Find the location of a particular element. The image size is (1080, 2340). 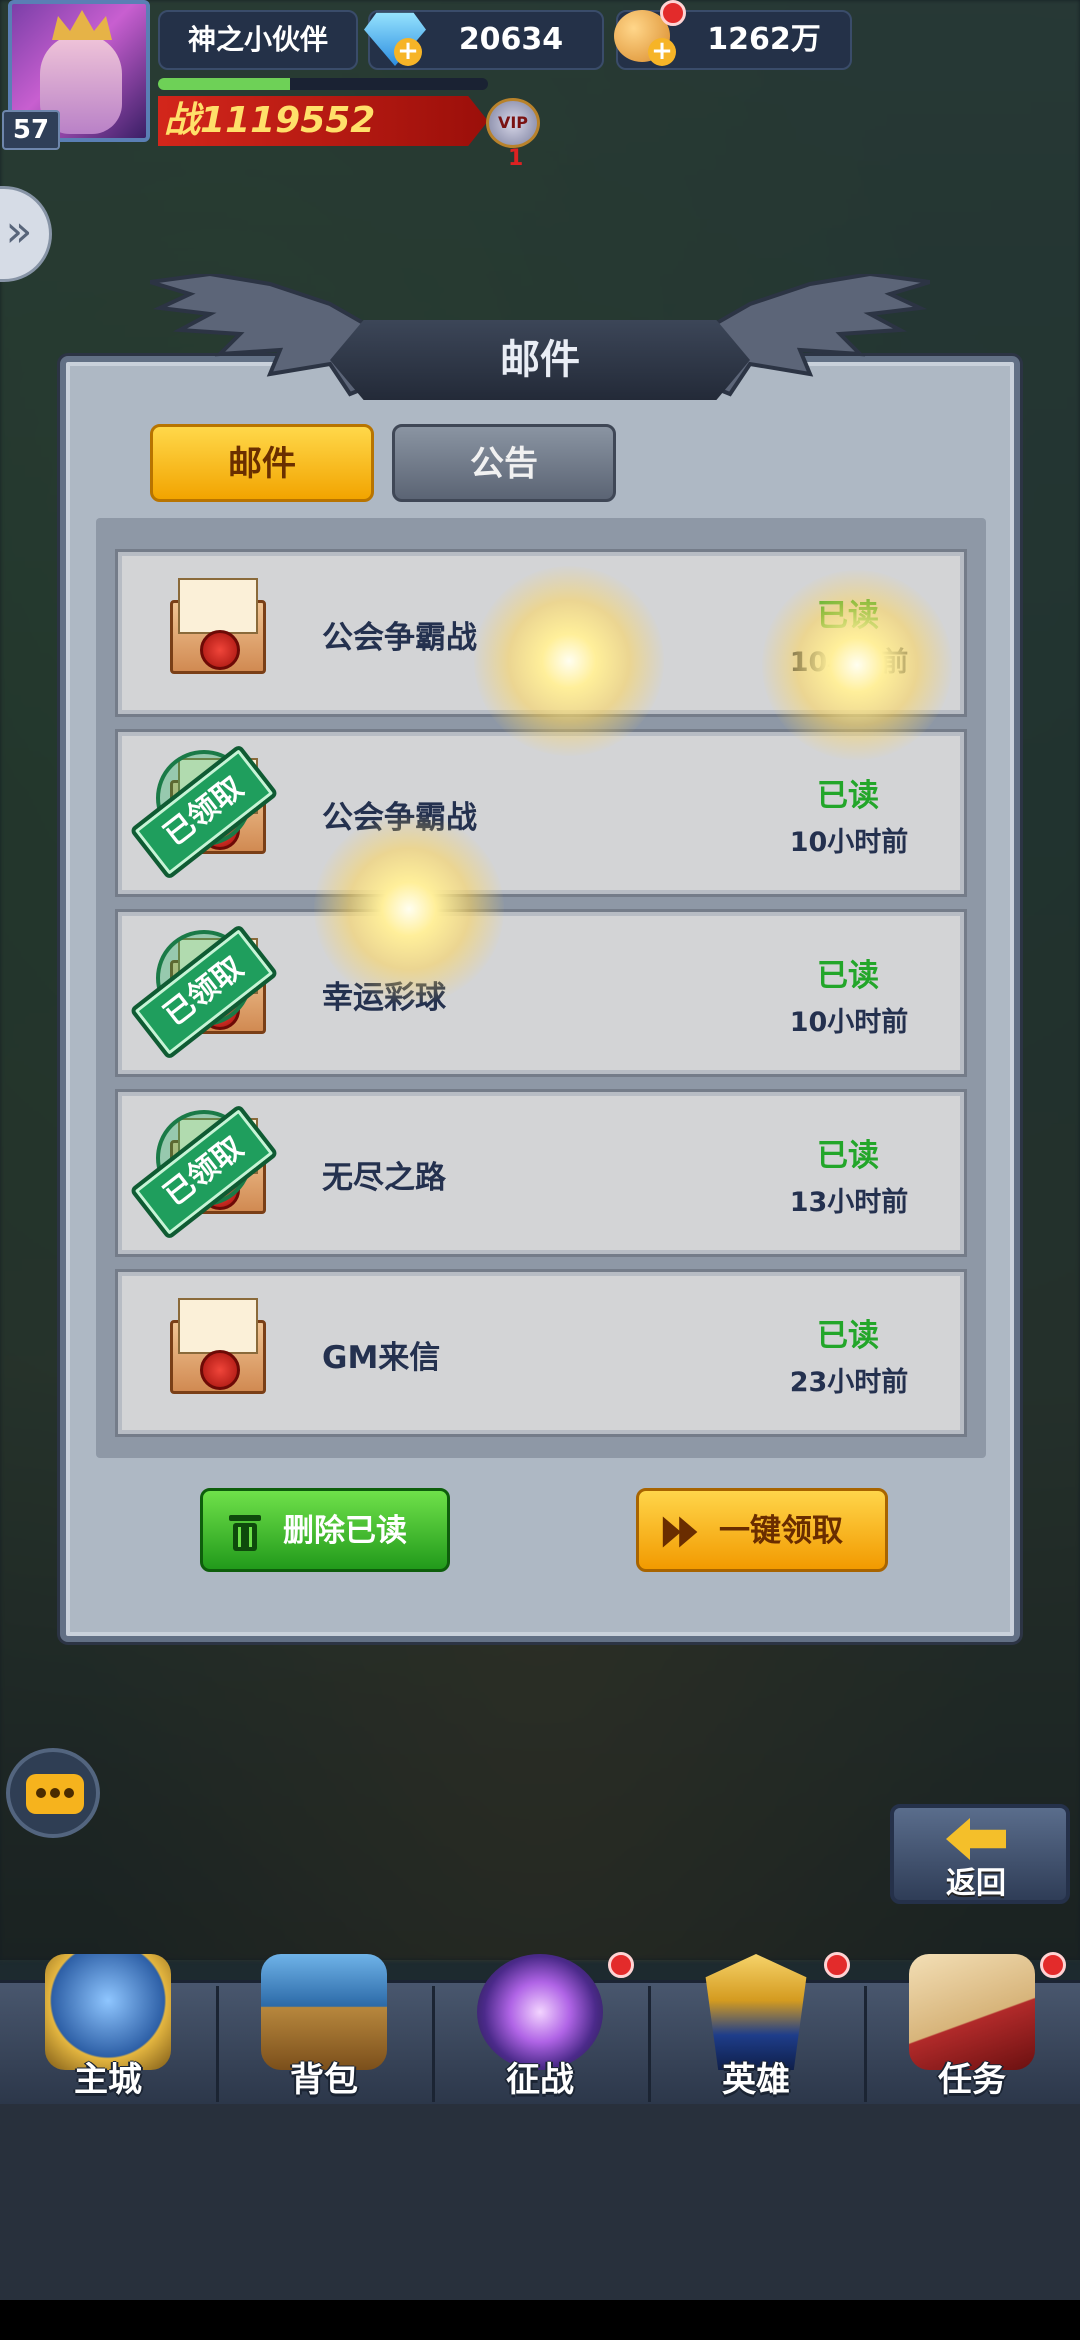

chat-bubble-icon is located at coordinates (55, 1794).